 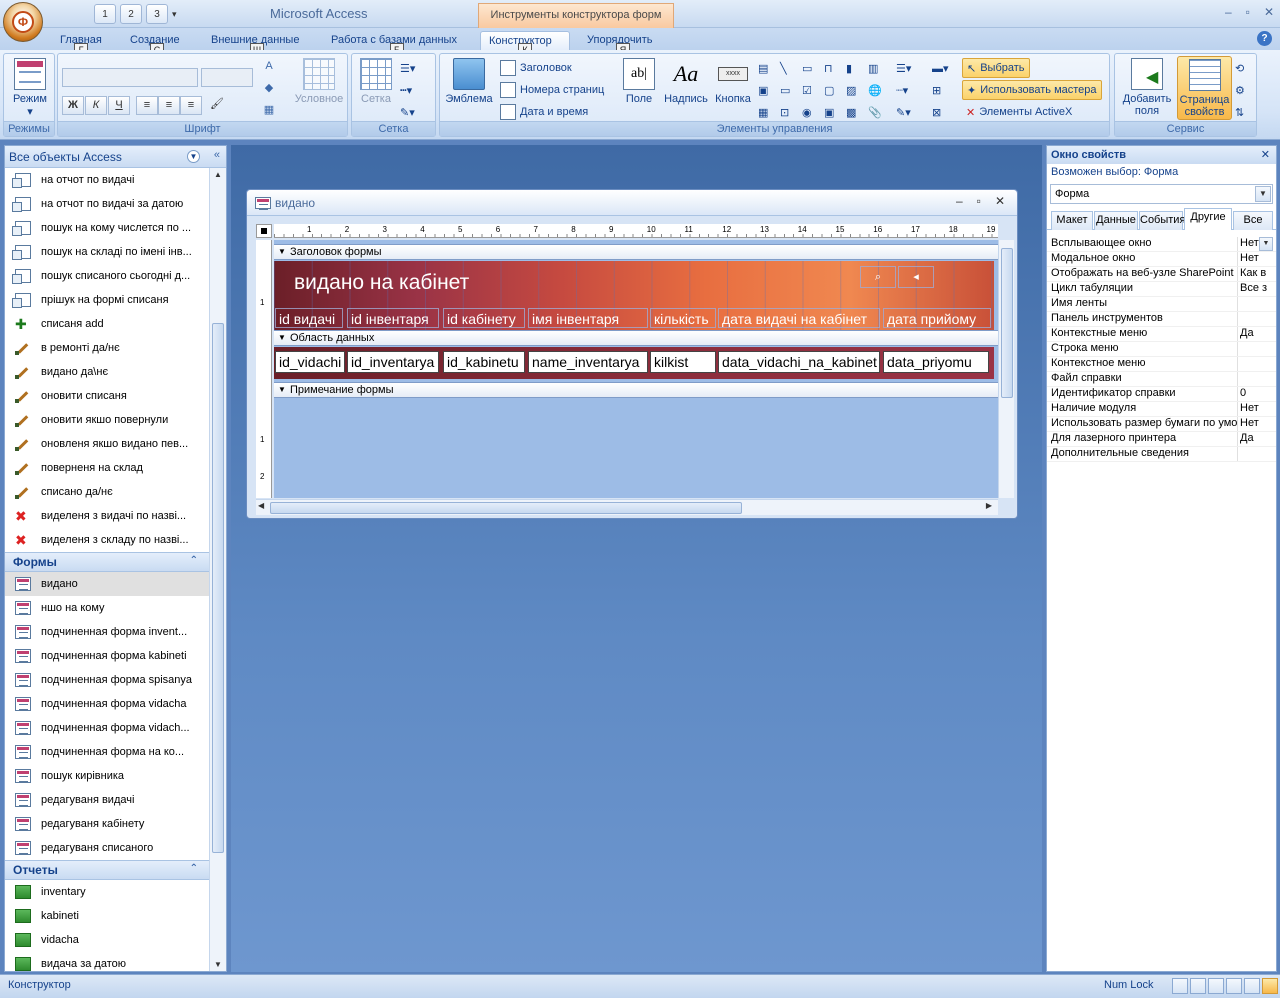 What do you see at coordinates (1161, 394) in the screenshot?
I see `property-row: Идентификатор справки 0` at bounding box center [1161, 394].